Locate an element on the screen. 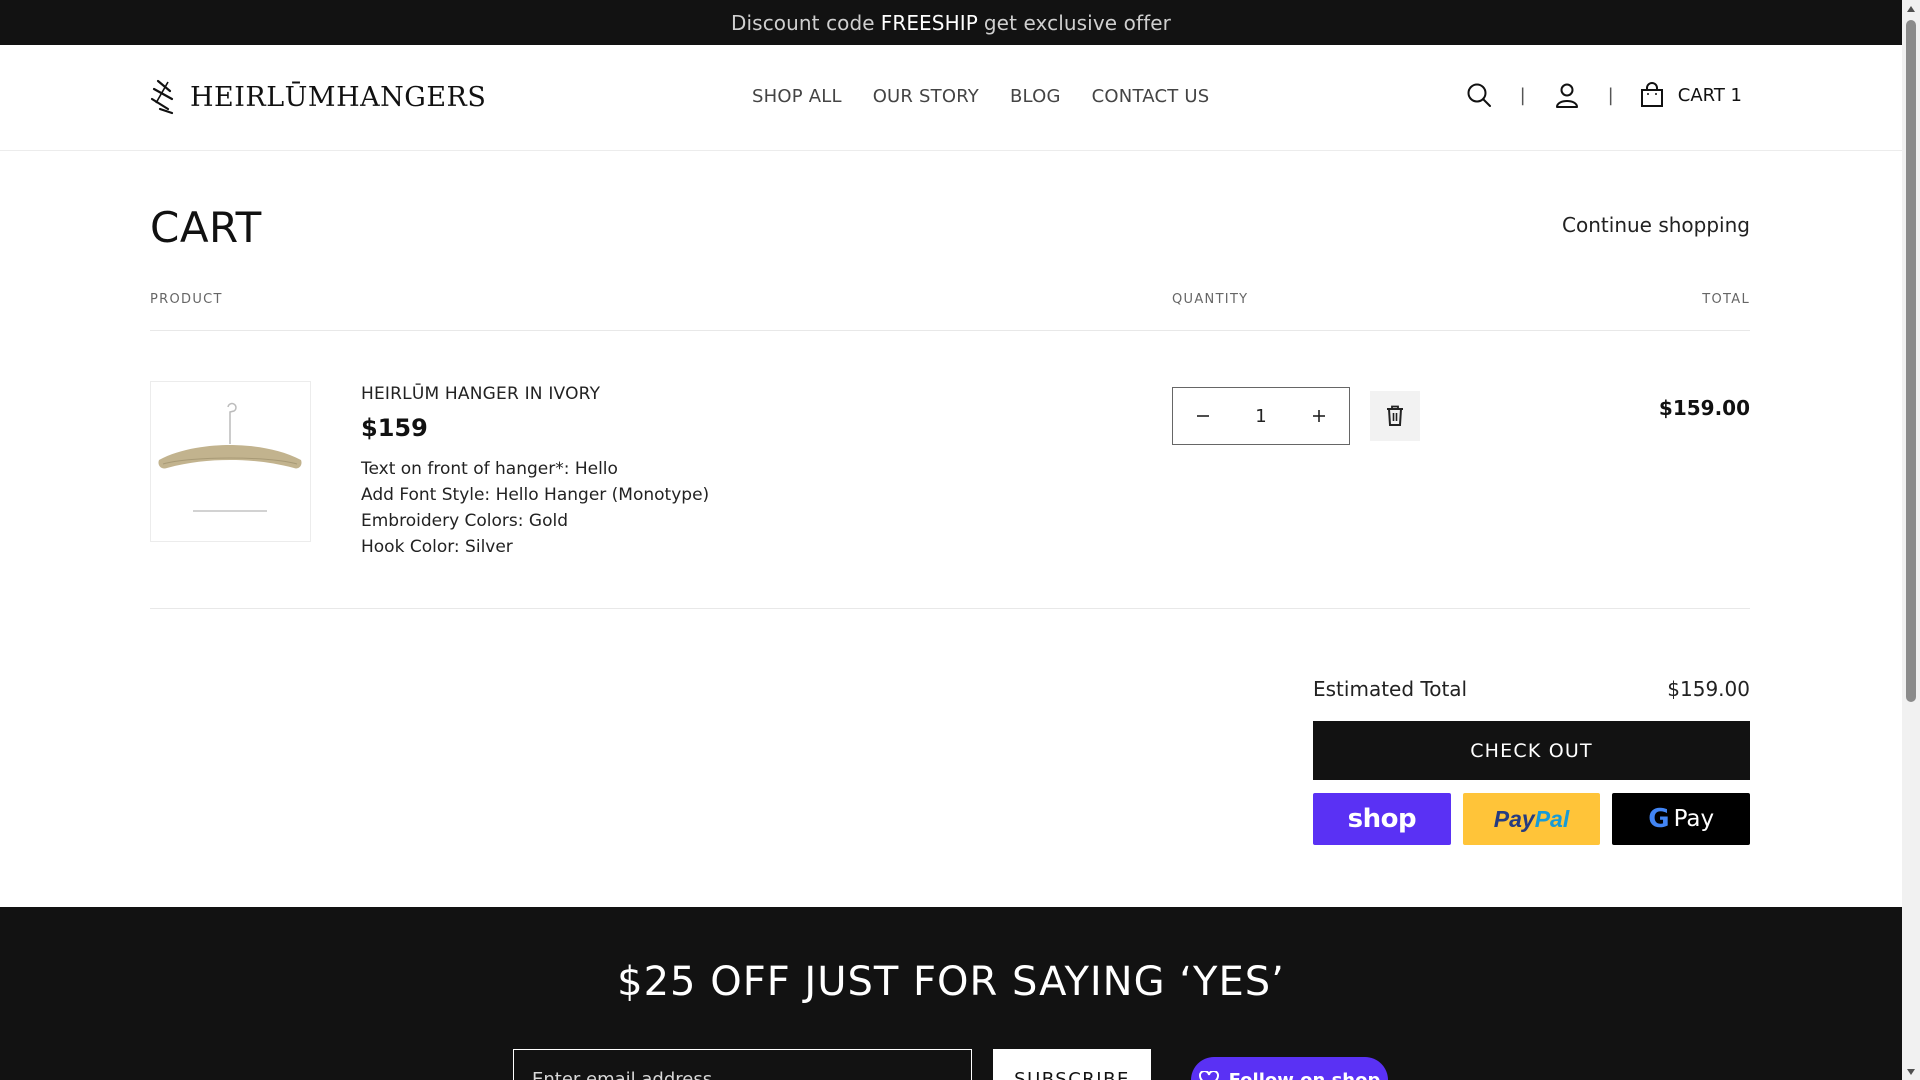 The image size is (1920, 1080). express-checkout: shop Pay Pal G Pay is located at coordinates (1532, 819).